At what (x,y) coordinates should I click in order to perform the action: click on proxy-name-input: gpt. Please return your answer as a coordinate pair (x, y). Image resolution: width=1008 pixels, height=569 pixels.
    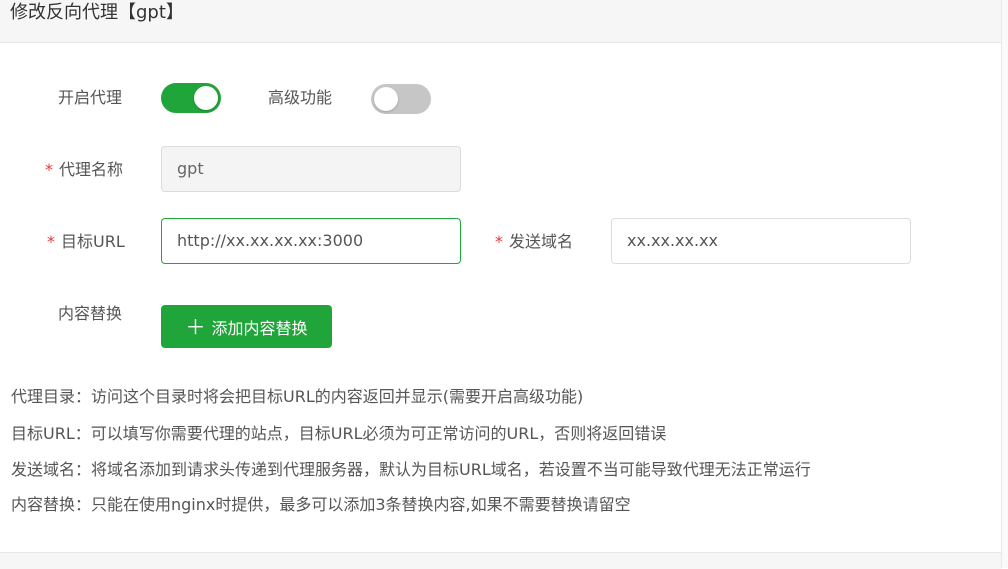
    Looking at the image, I should click on (311, 169).